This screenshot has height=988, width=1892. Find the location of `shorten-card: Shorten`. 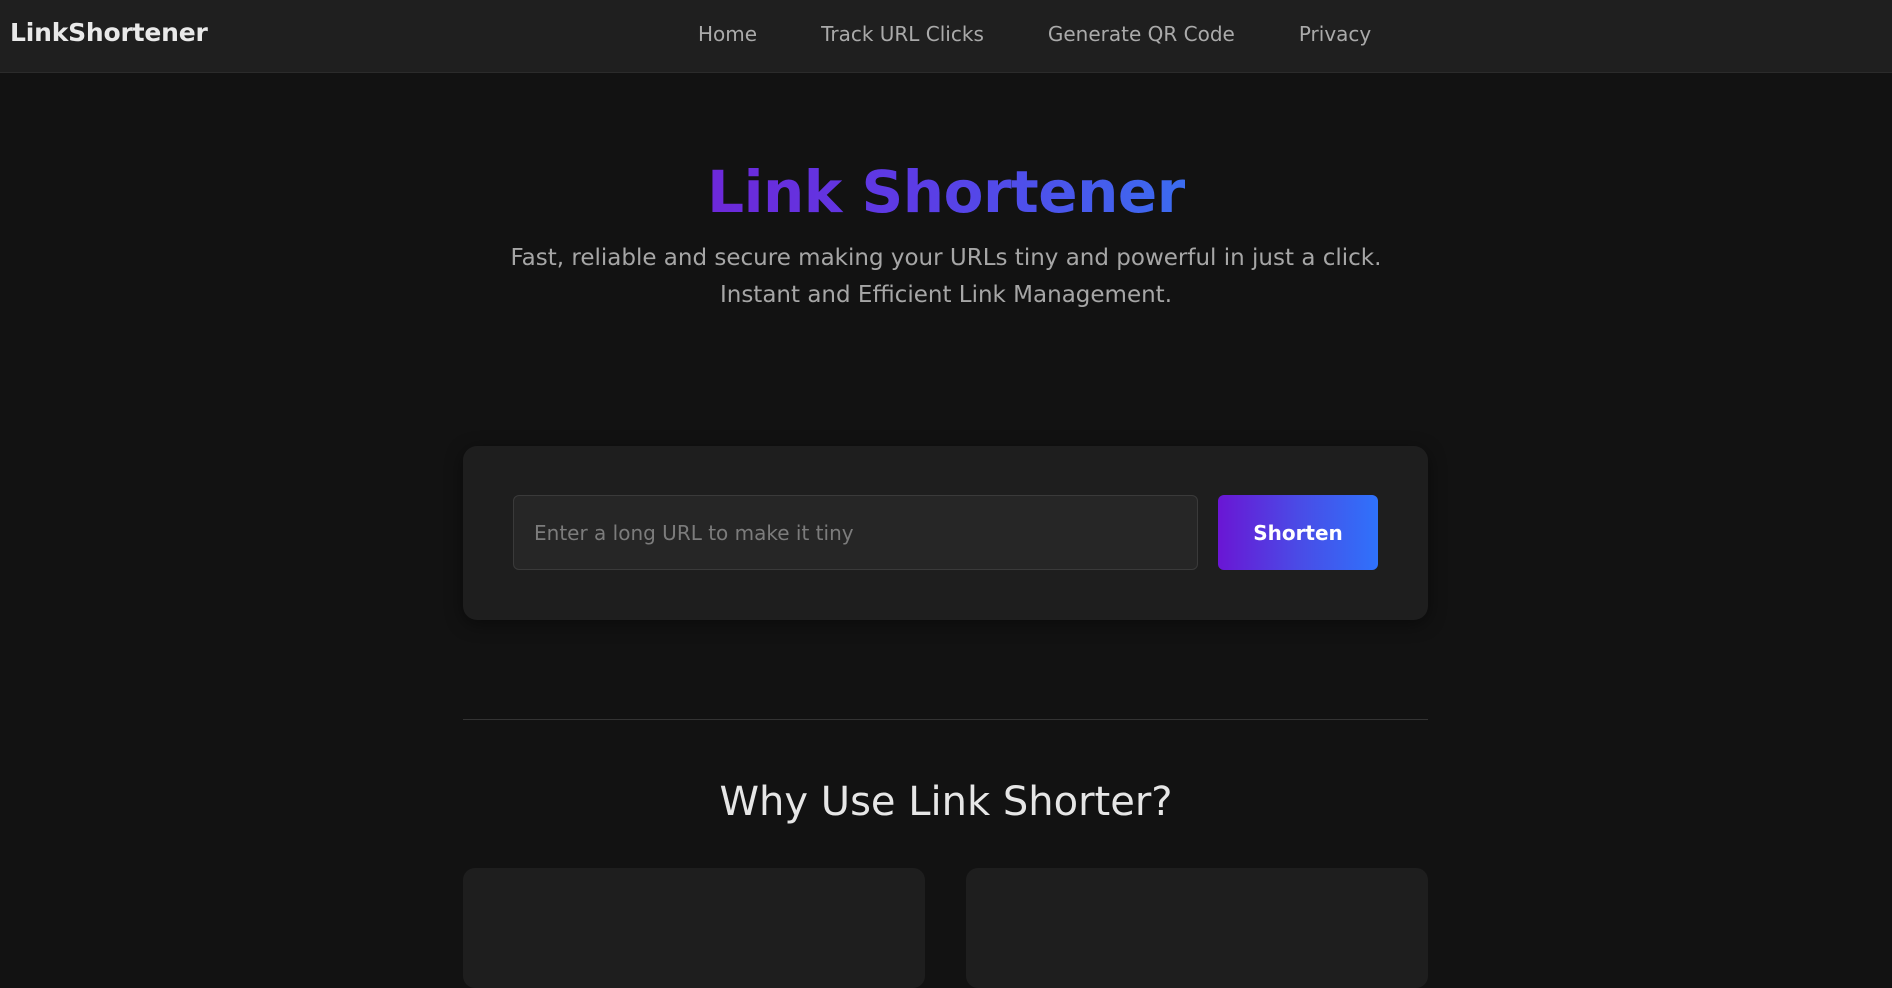

shorten-card: Shorten is located at coordinates (945, 533).